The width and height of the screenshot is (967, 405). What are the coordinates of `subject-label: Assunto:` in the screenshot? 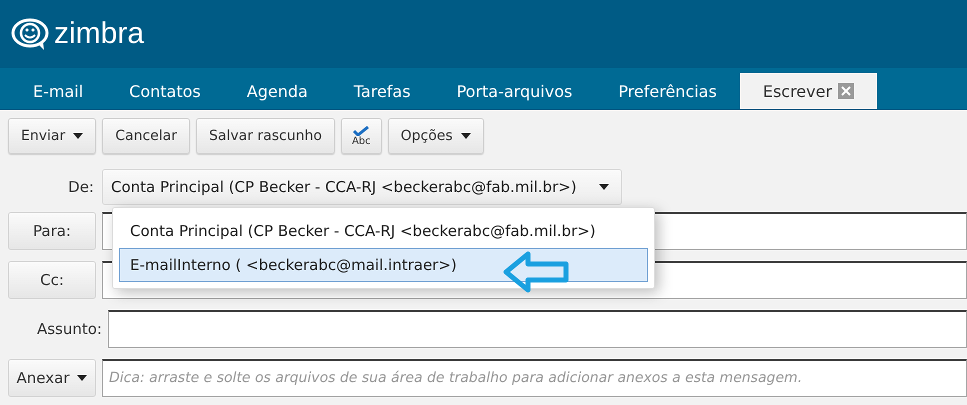 It's located at (69, 329).